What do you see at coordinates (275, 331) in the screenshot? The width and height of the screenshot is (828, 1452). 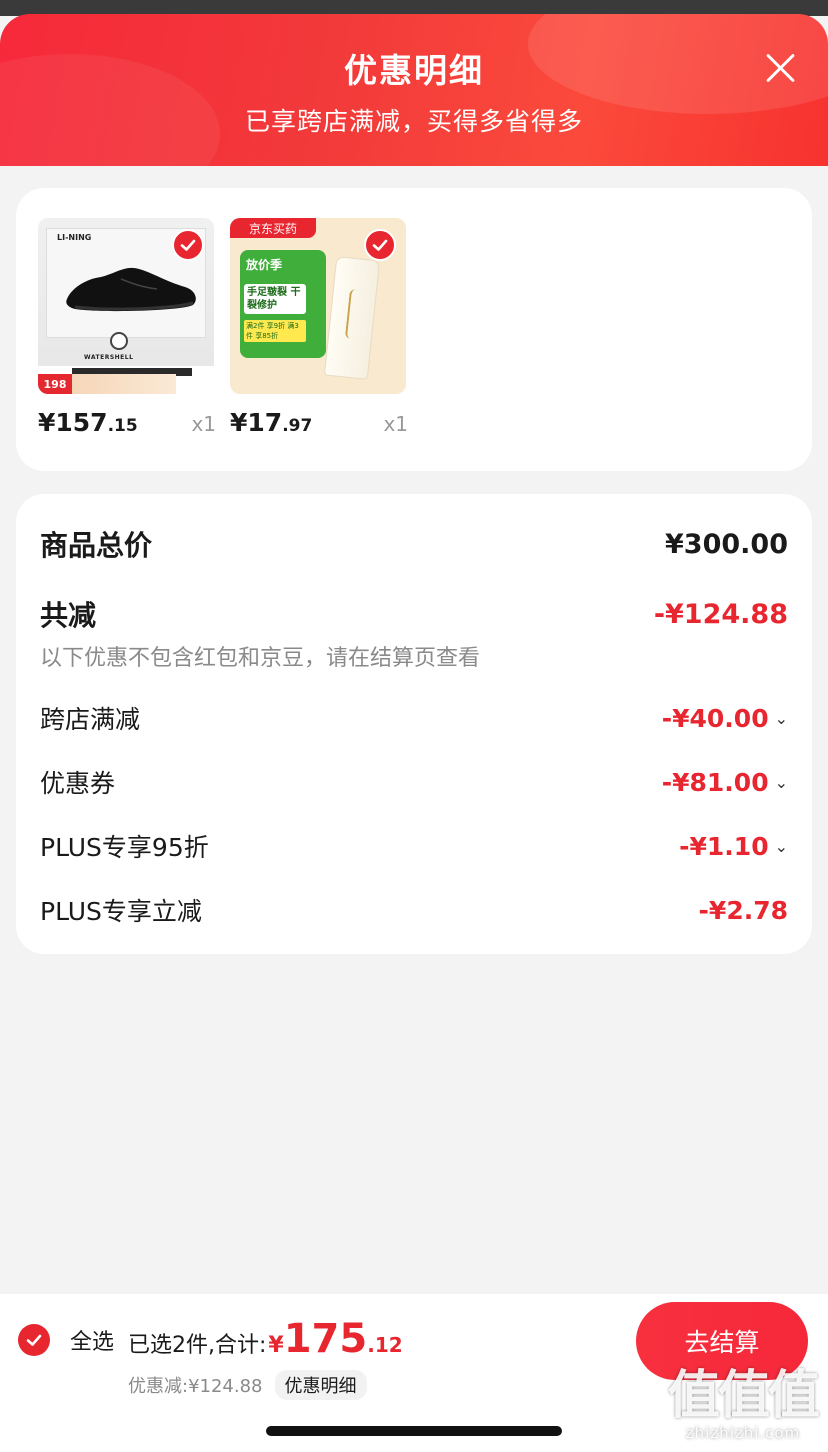 I see `promo-sub: 满2件 享9折 满3件 享85折` at bounding box center [275, 331].